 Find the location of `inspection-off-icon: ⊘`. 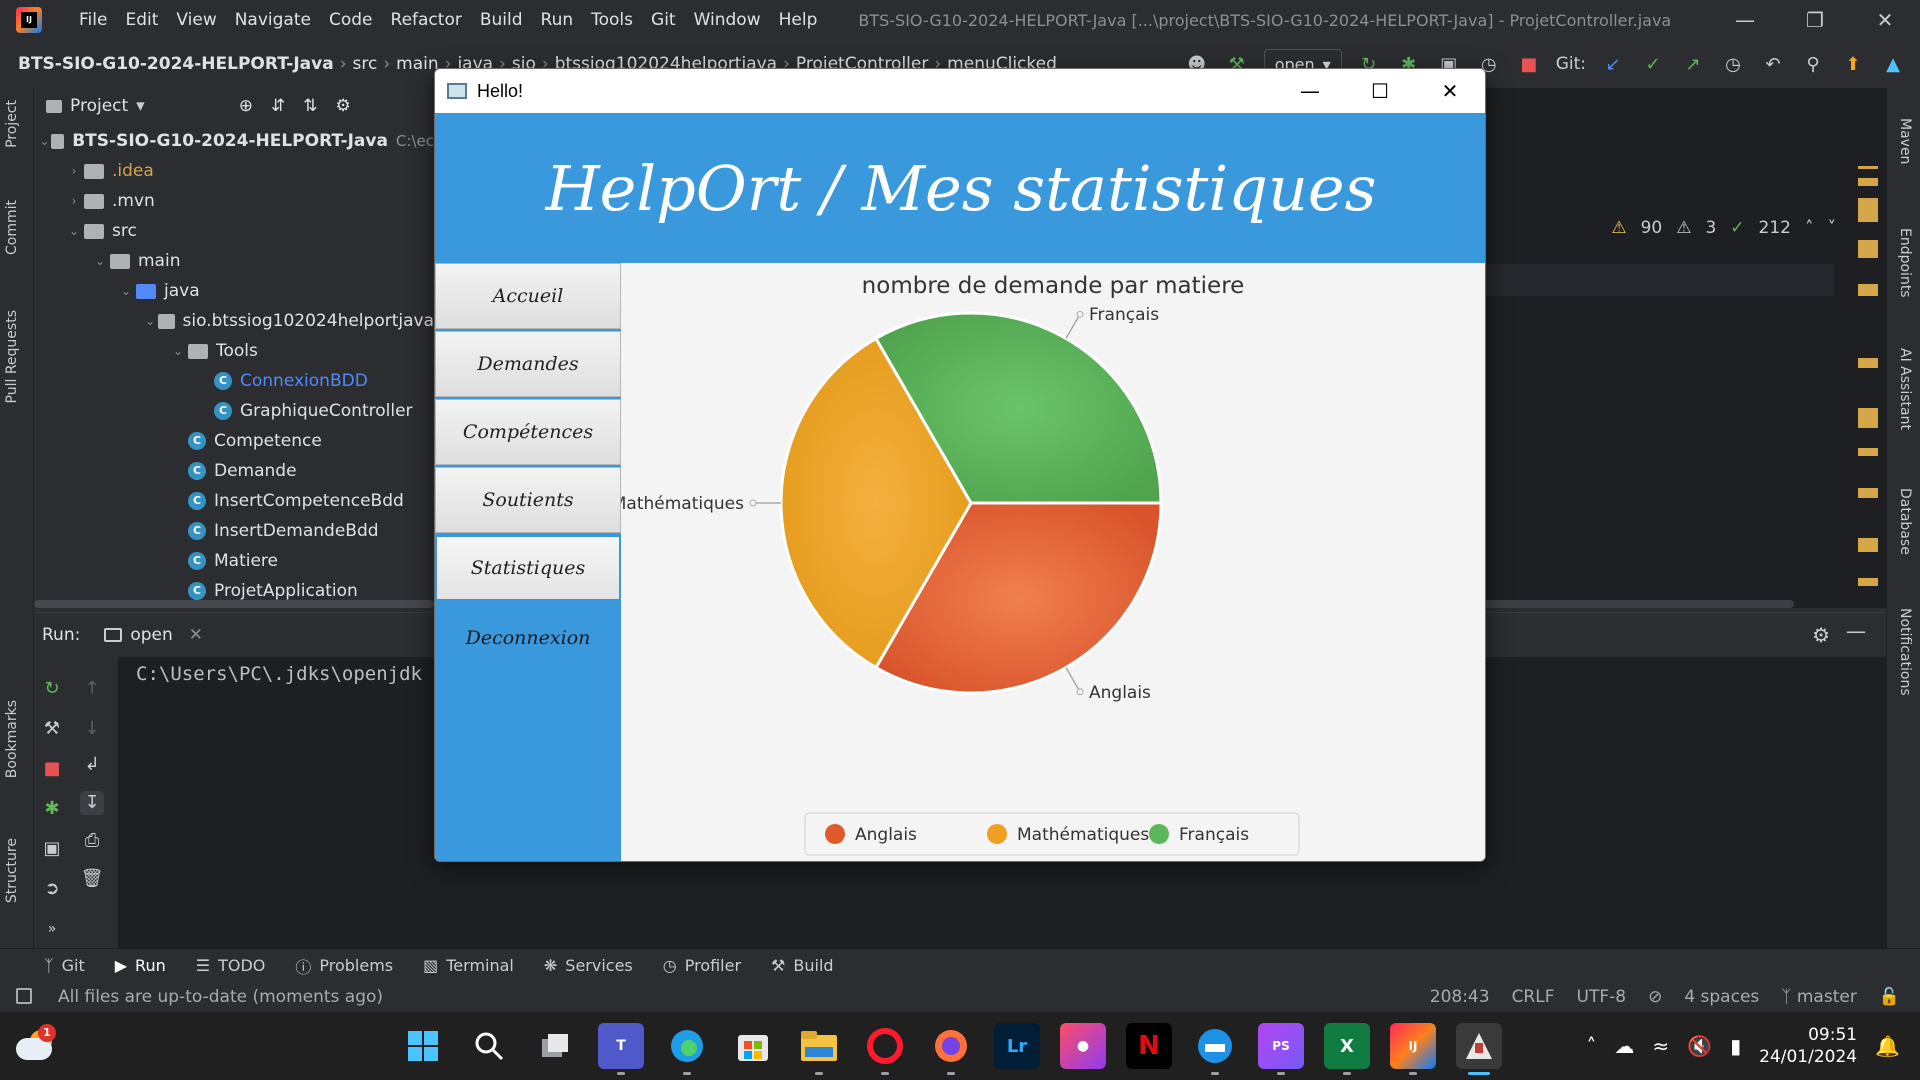

inspection-off-icon: ⊘ is located at coordinates (1655, 997).